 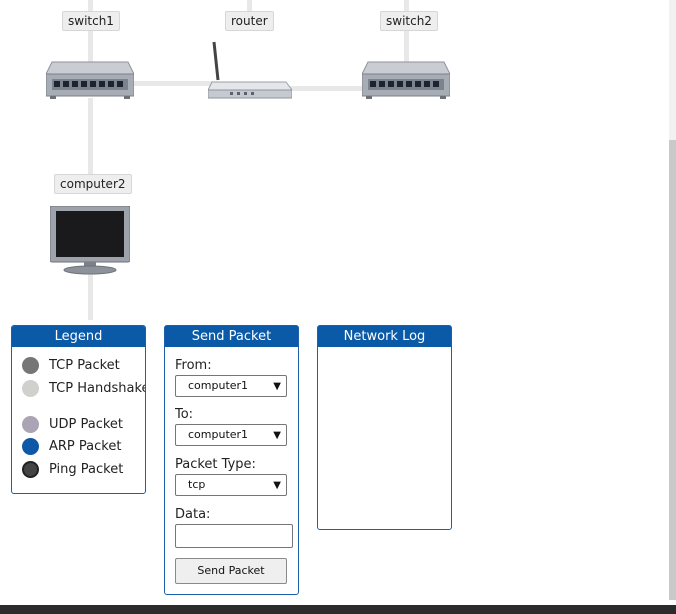 What do you see at coordinates (86, 424) in the screenshot?
I see `legend-item-label: UDP Packet` at bounding box center [86, 424].